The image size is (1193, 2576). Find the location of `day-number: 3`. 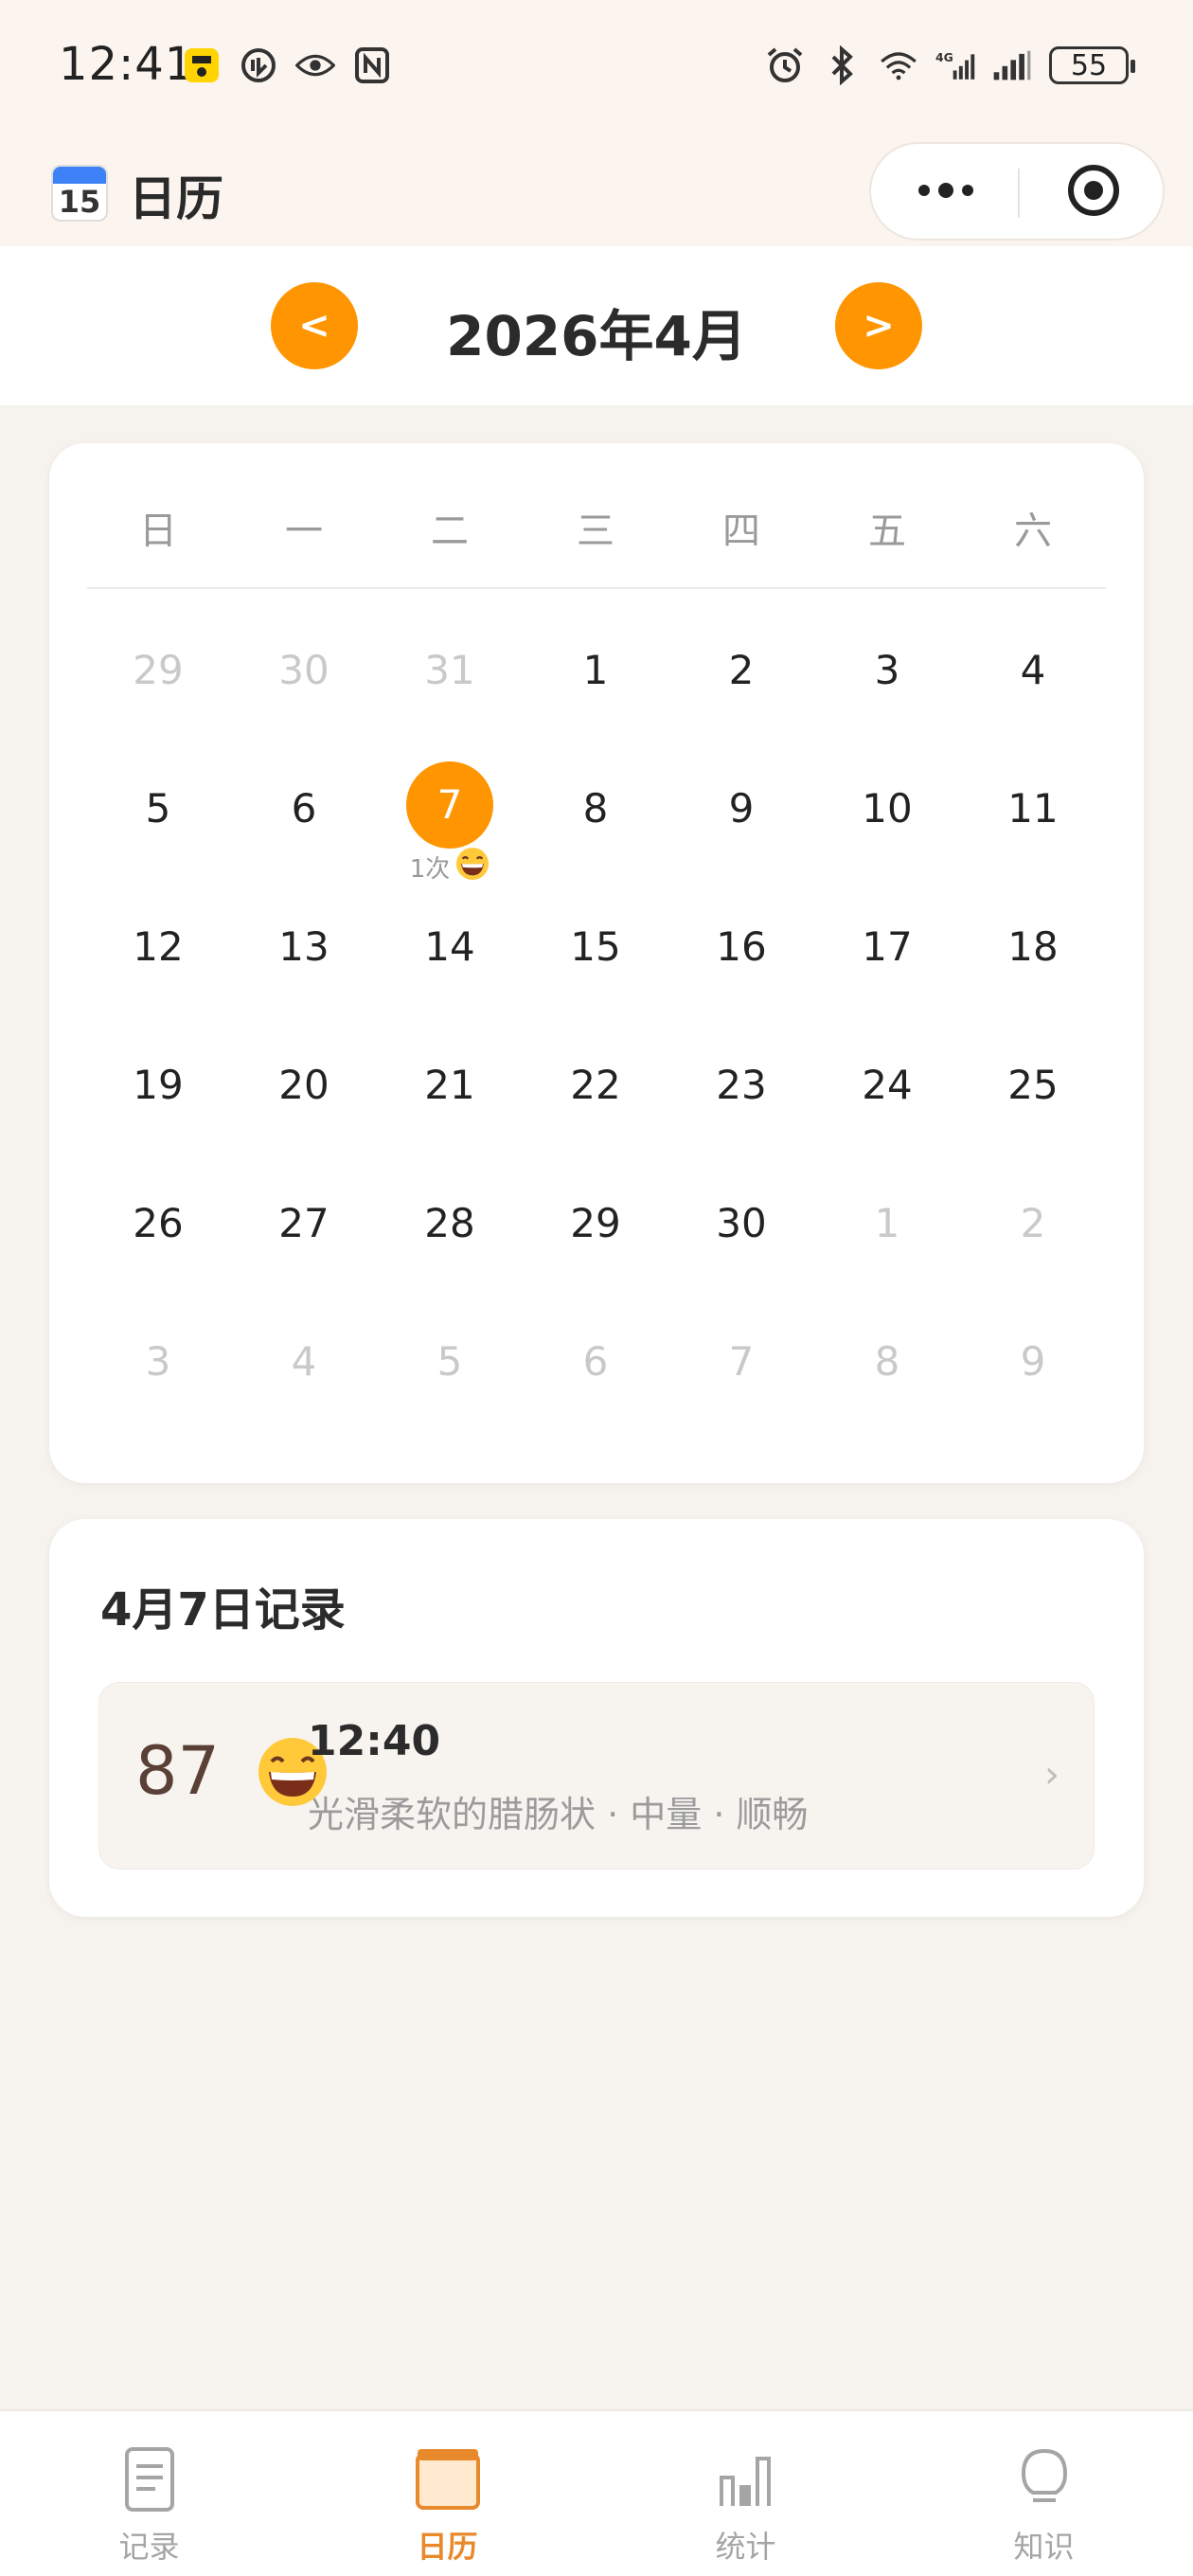

day-number: 3 is located at coordinates (158, 1361).